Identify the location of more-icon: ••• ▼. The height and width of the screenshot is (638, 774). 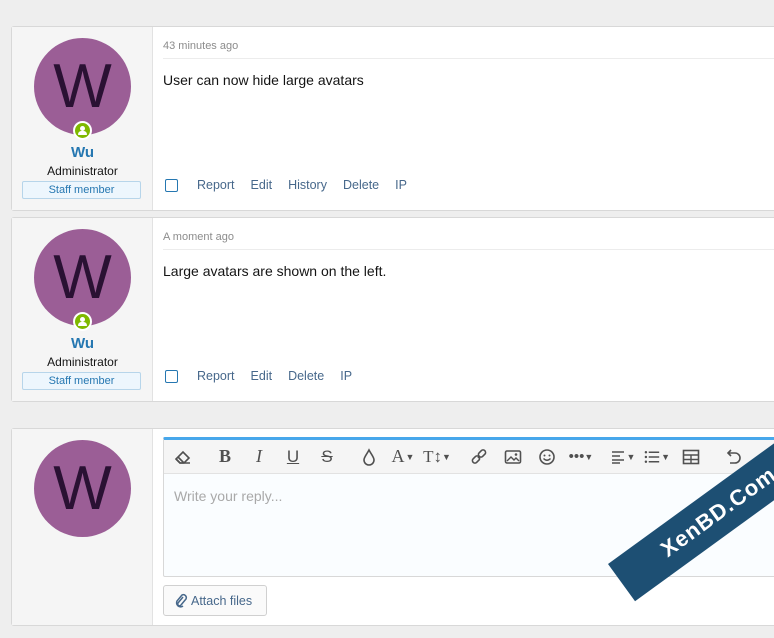
(581, 457).